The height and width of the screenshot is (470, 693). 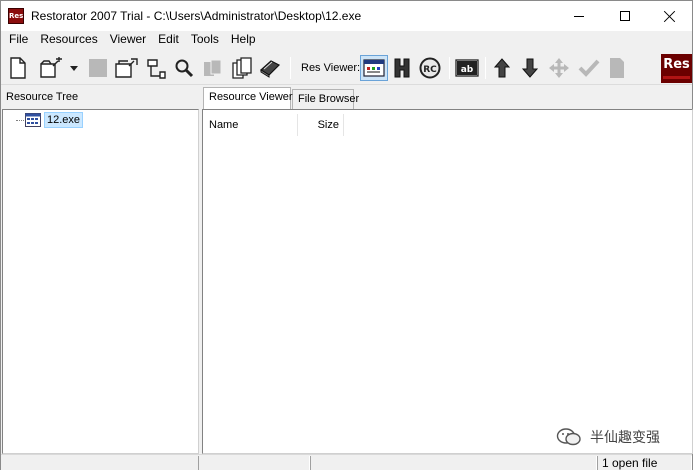 I want to click on move-disabled-icon, so click(x=559, y=68).